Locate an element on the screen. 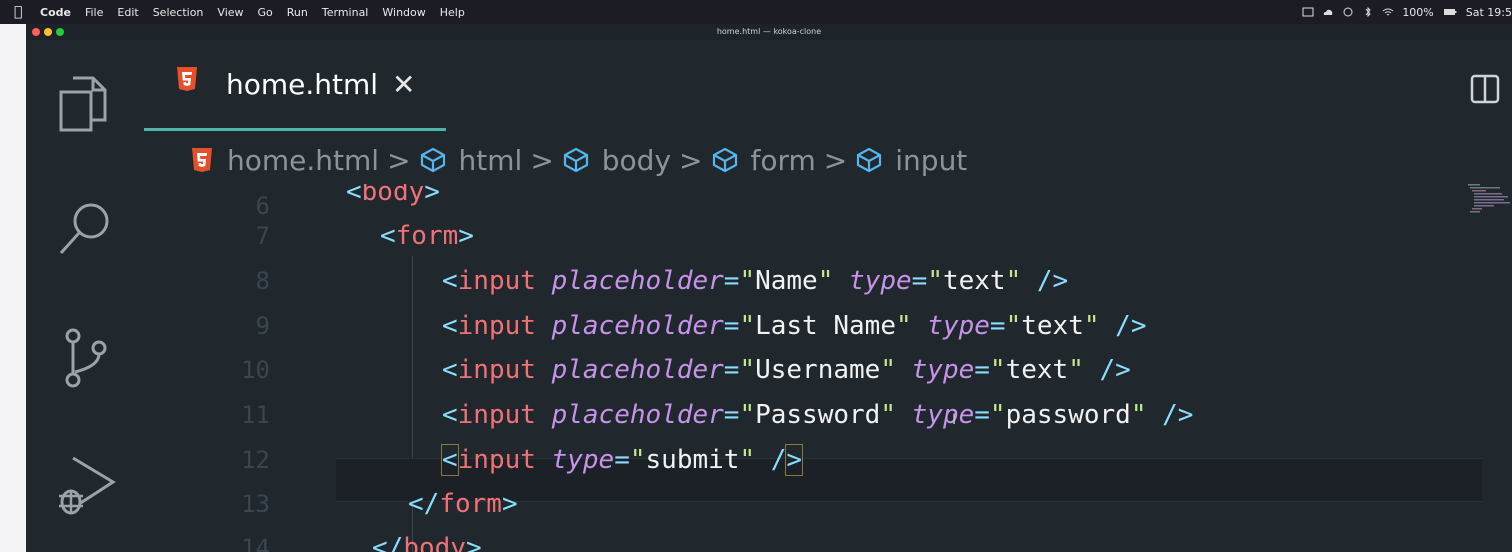 This screenshot has height=552, width=1512. screen-record-icon is located at coordinates (1308, 12).